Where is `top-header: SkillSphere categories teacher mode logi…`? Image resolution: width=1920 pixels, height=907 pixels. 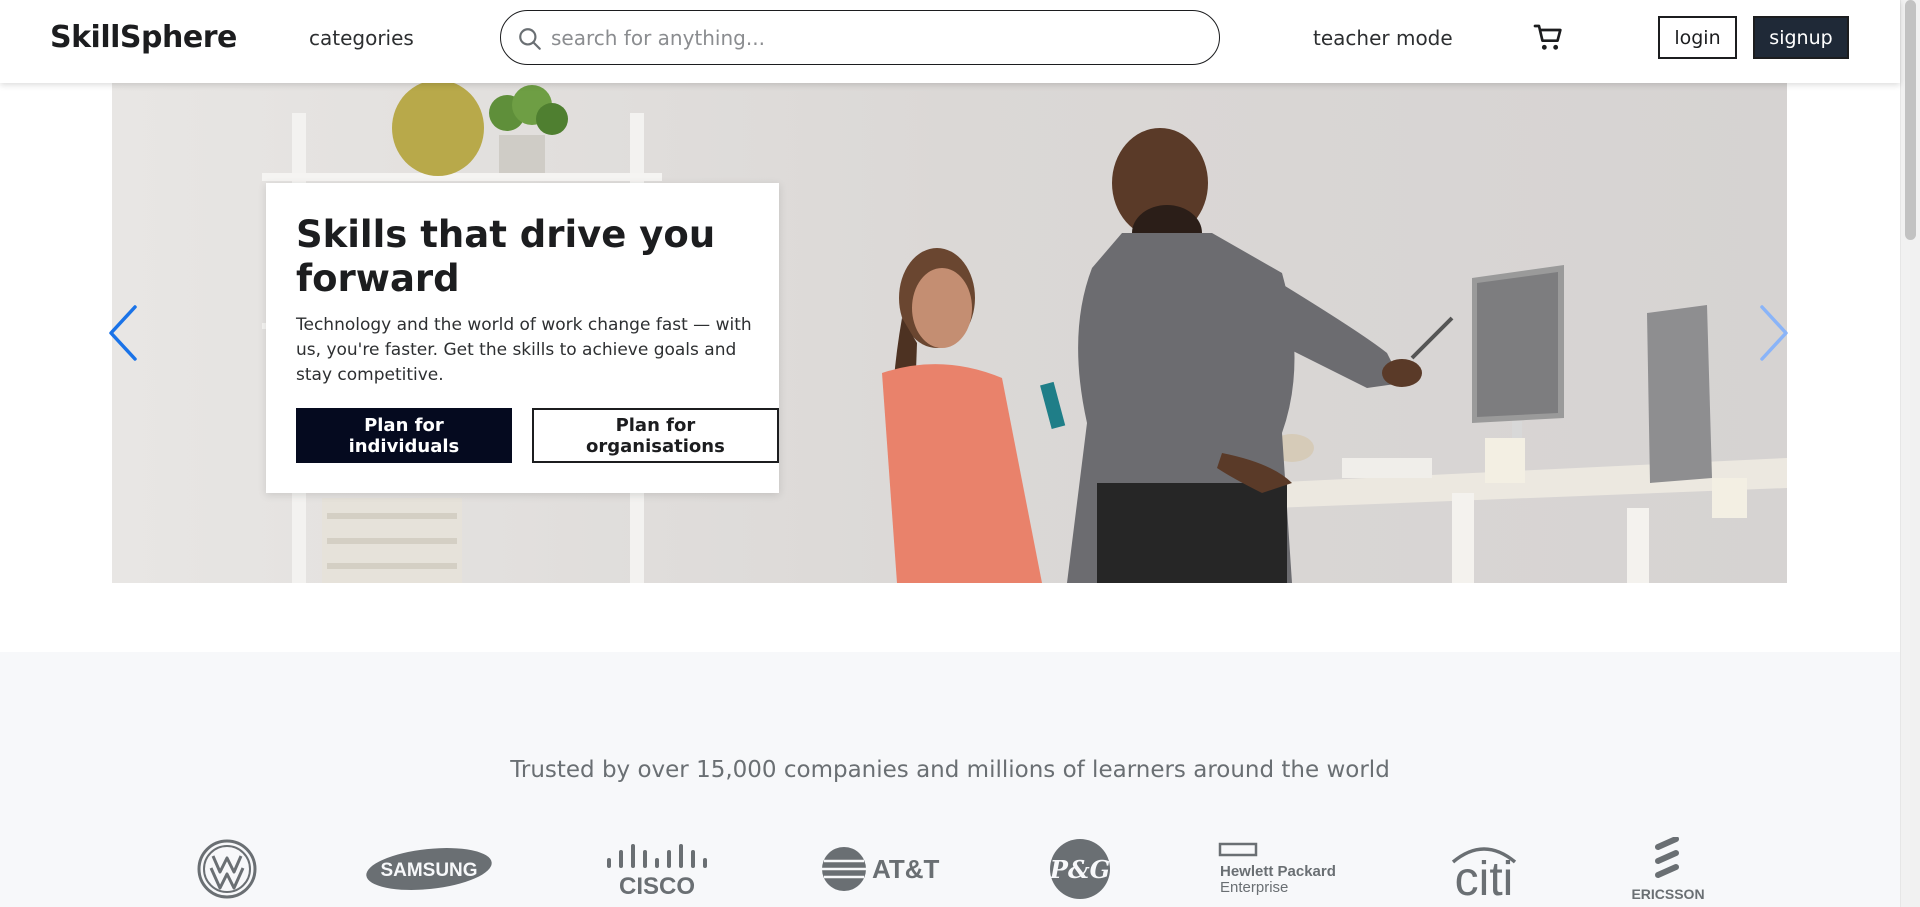
top-header: SkillSphere categories teacher mode logi… is located at coordinates (950, 41).